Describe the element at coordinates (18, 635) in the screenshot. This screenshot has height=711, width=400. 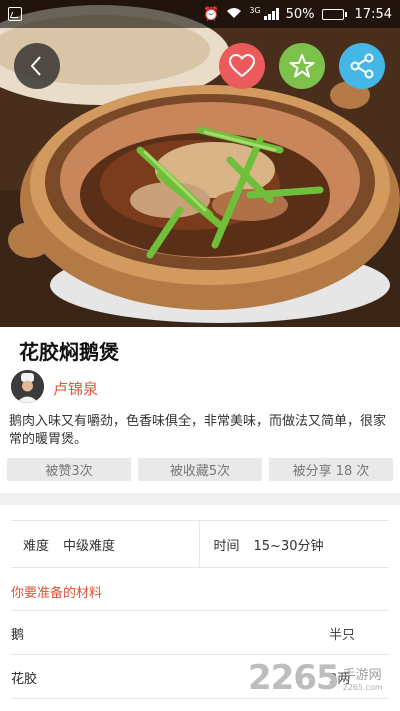
I see `ingredient-name: 鹅` at that location.